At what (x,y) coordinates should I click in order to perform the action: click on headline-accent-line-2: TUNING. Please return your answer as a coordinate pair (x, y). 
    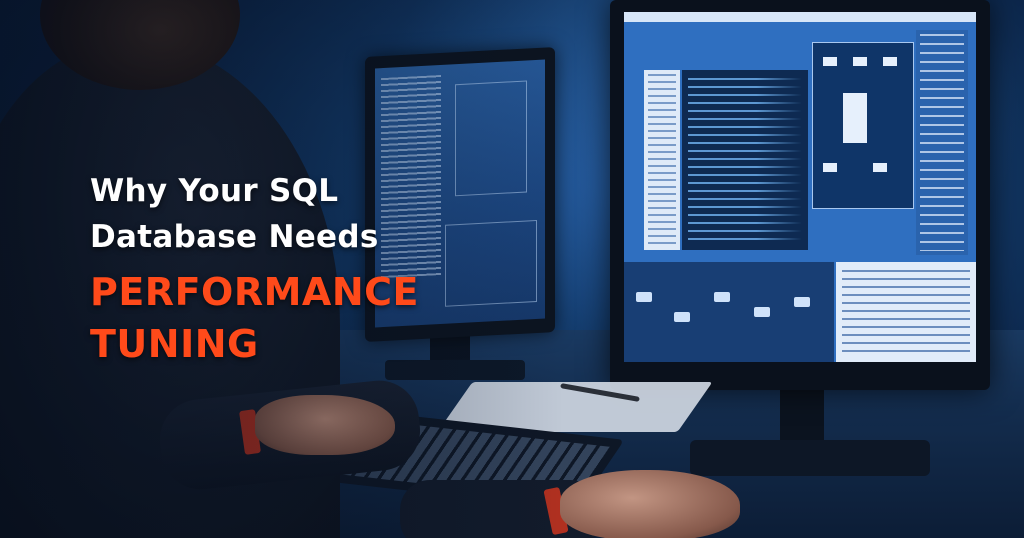
    Looking at the image, I should click on (174, 344).